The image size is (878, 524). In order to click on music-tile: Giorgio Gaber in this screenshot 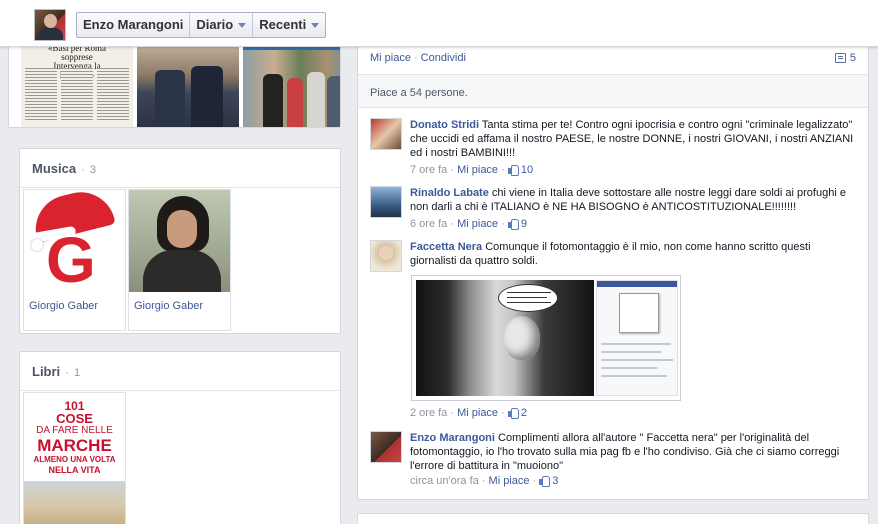, I will do `click(179, 260)`.